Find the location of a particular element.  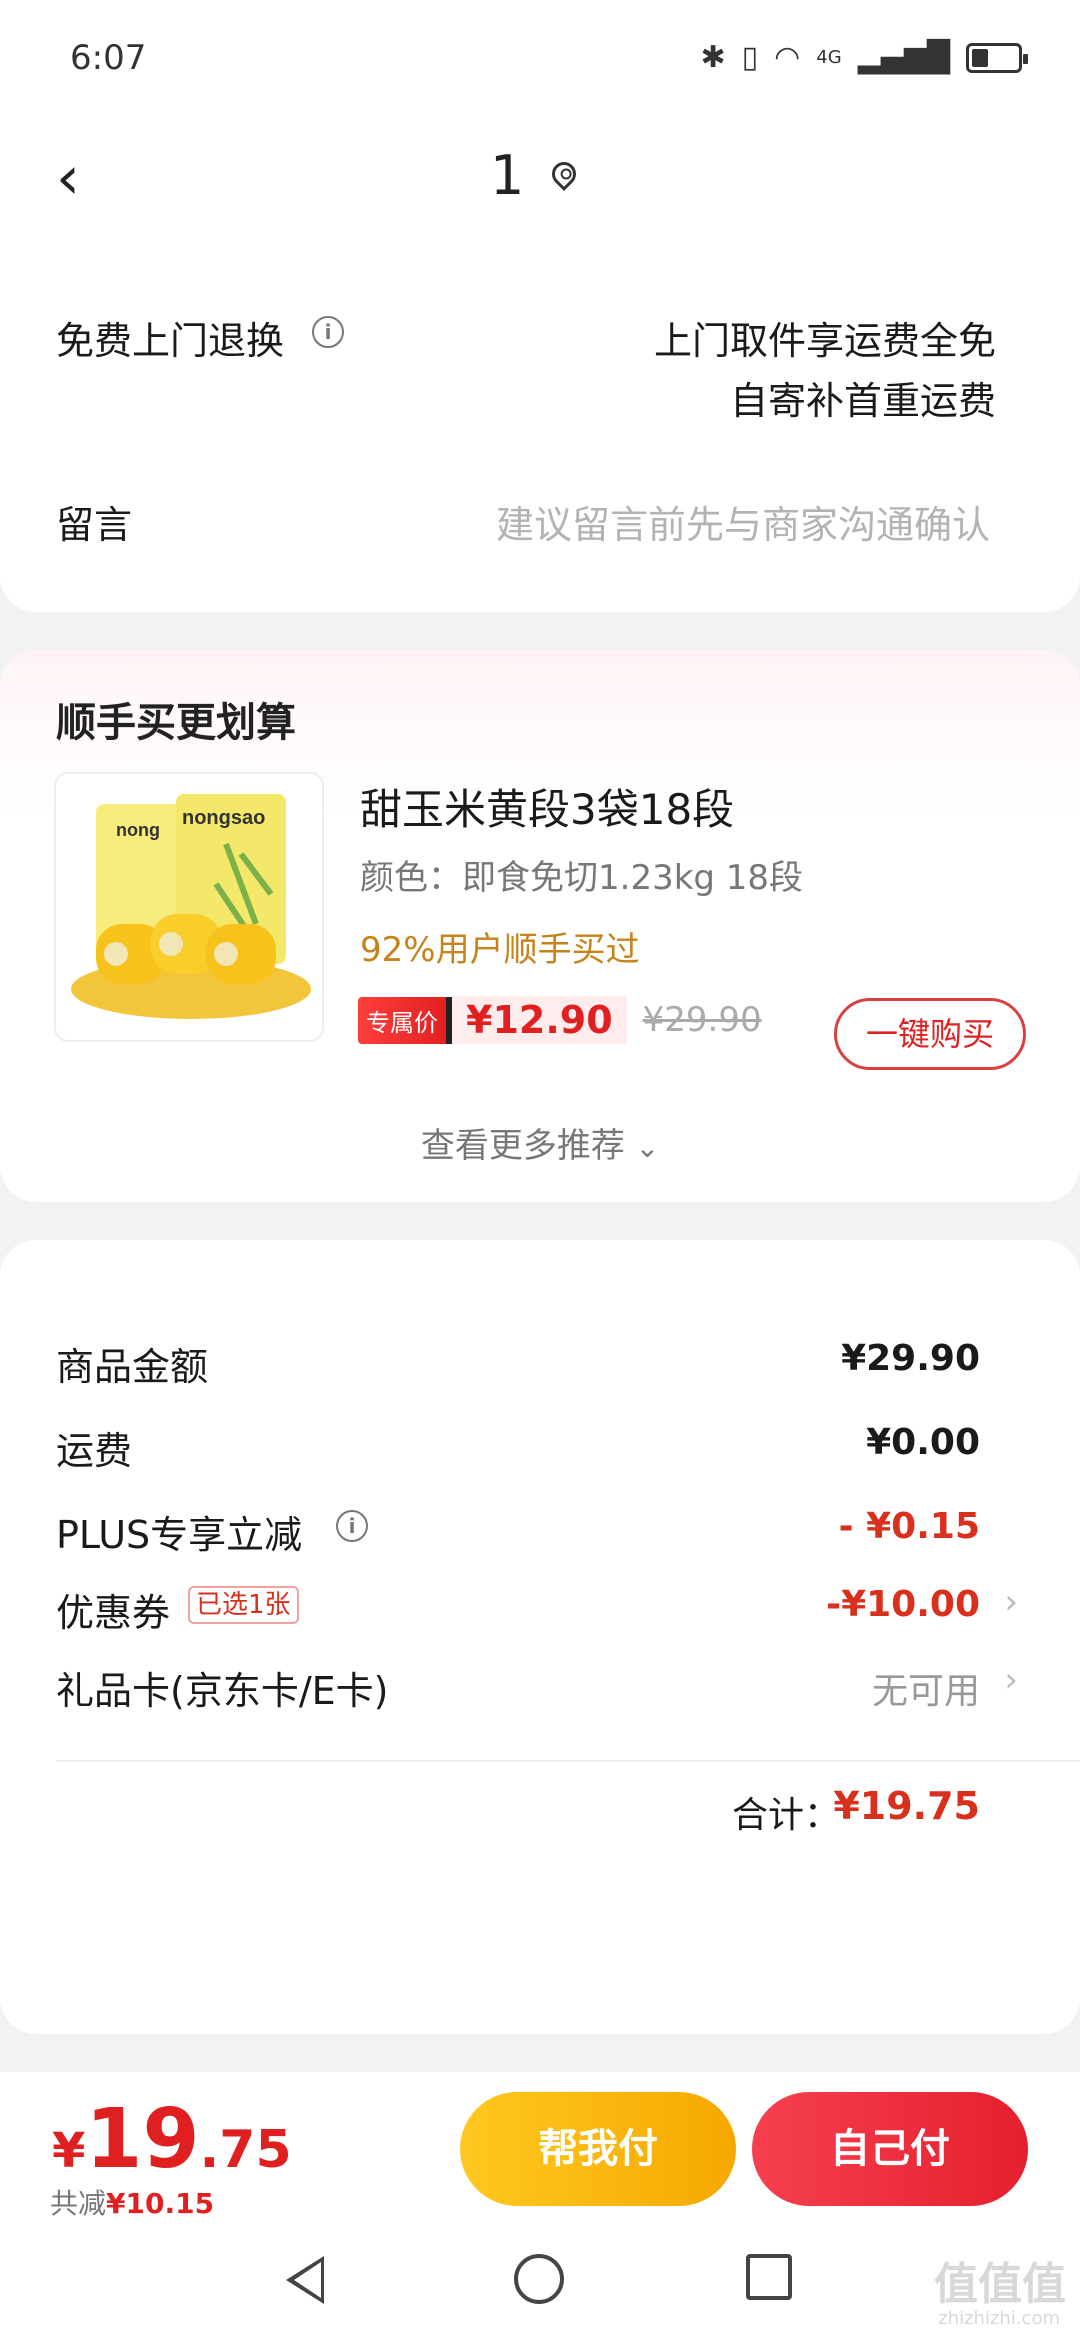

pay-amount-dec: .75 is located at coordinates (245, 2150).